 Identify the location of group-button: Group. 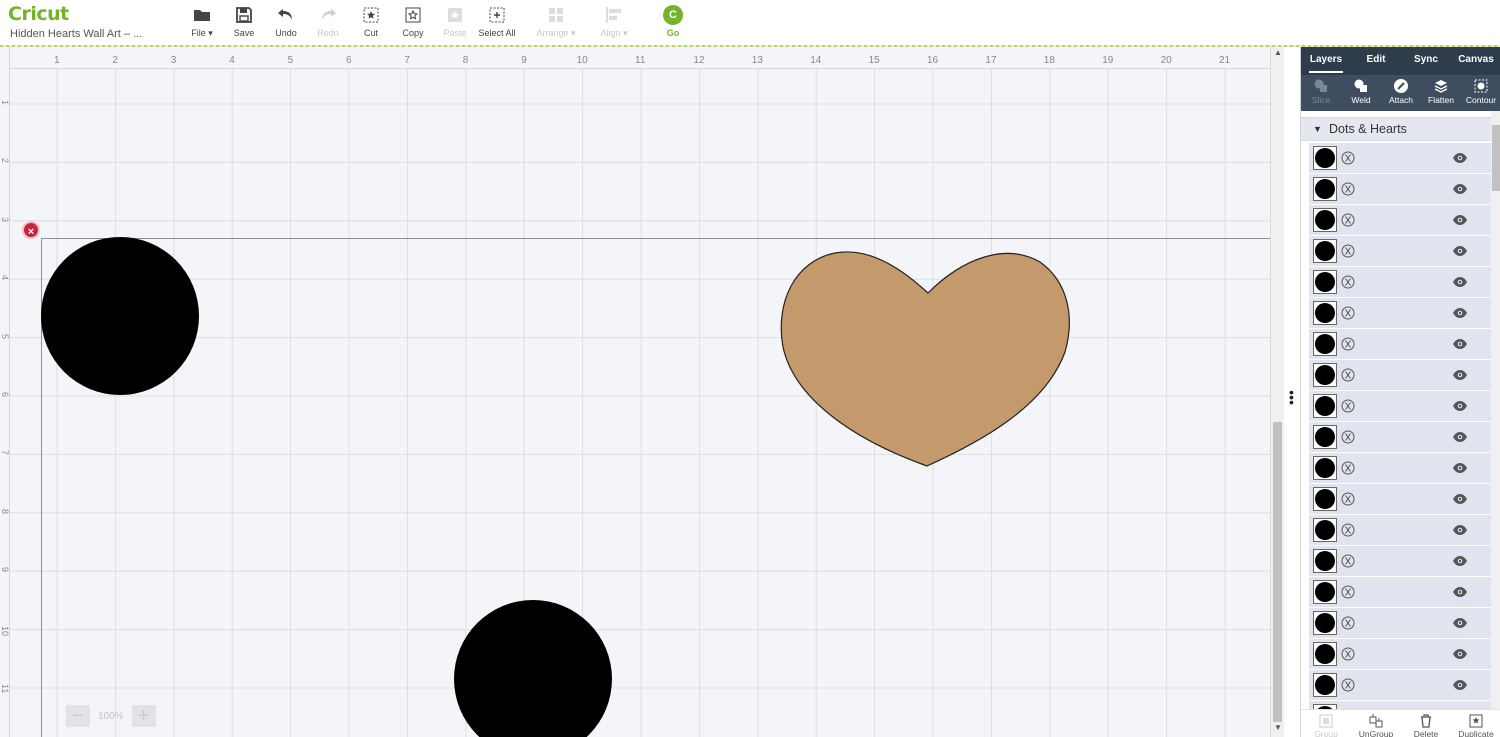
(1326, 723).